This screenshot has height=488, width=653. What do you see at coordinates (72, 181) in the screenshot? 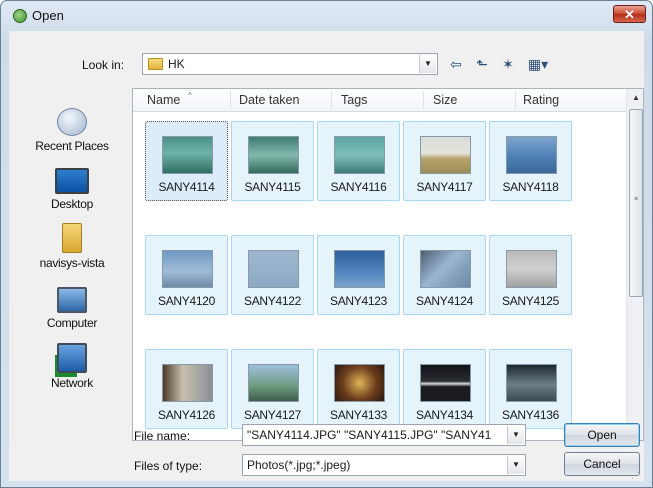
I see `desktop-icon` at bounding box center [72, 181].